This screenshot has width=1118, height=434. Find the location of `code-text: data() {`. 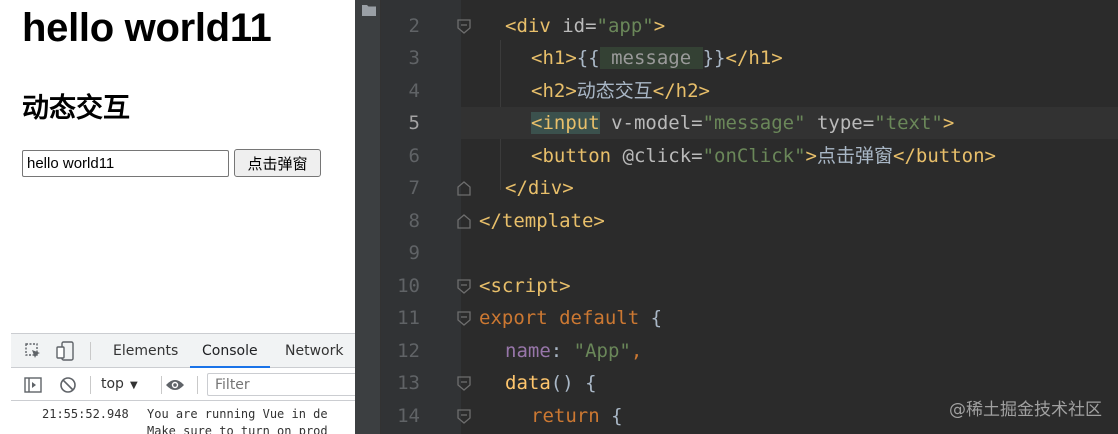

code-text: data() { is located at coordinates (551, 383).